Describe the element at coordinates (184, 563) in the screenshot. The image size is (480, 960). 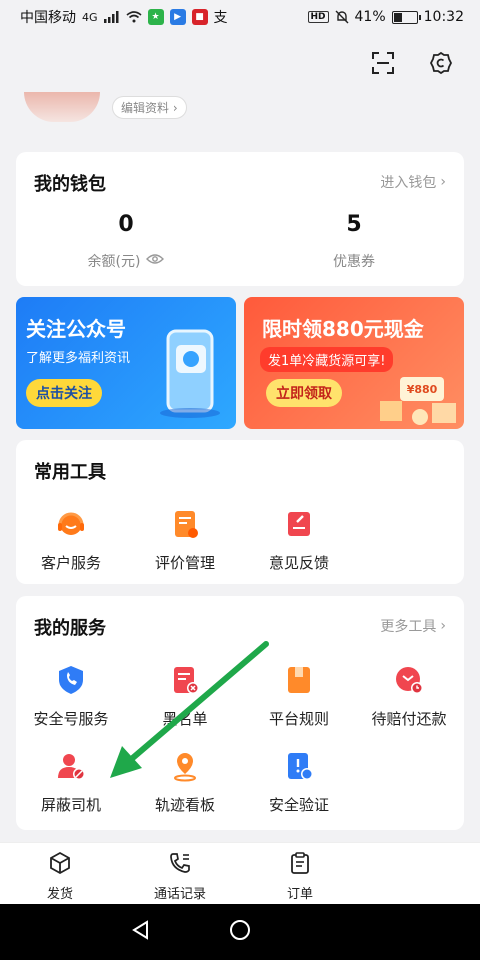
I see `tool-label: 评价管理` at that location.